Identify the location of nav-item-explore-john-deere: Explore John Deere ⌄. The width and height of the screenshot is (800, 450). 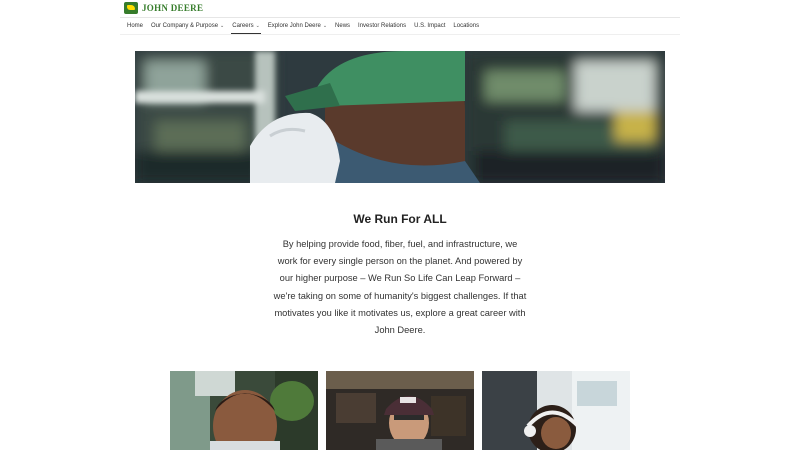
(297, 26).